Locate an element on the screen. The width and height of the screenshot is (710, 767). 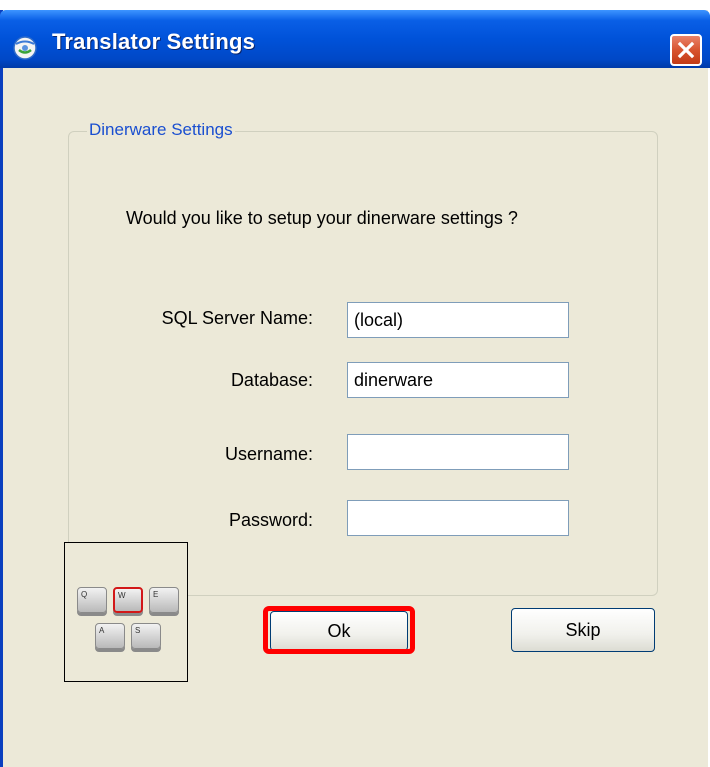
server-name-label: SQL Server Name: is located at coordinates (237, 318).